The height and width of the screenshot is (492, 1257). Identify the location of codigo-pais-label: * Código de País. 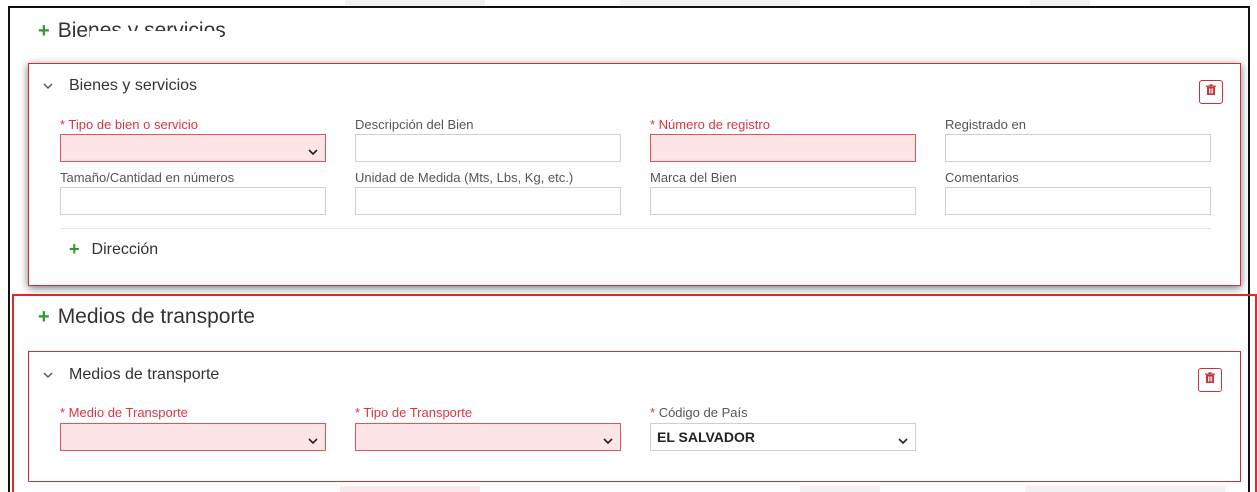
(699, 412).